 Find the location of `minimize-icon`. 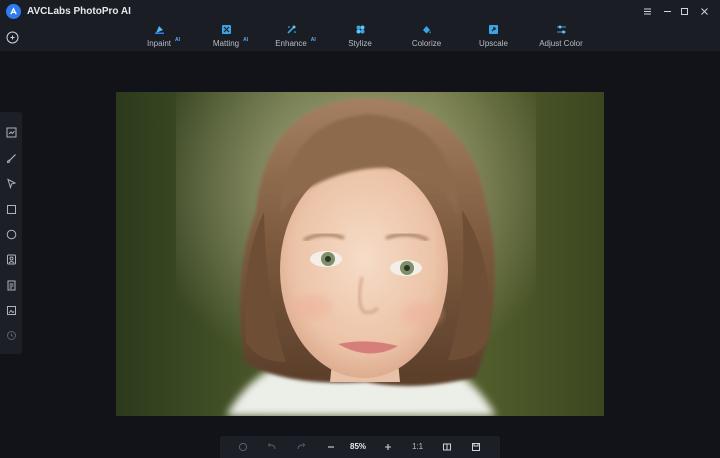

minimize-icon is located at coordinates (667, 11).